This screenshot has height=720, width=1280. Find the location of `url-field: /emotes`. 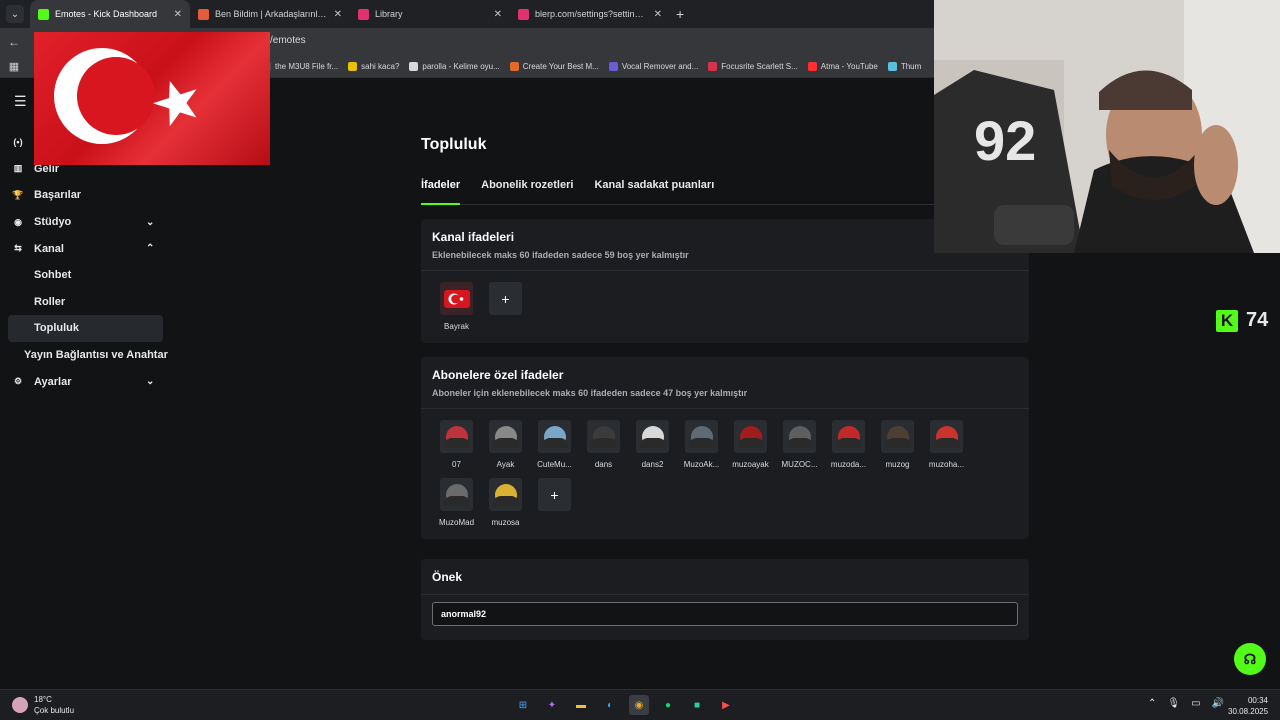

url-field: /emotes is located at coordinates (288, 40).